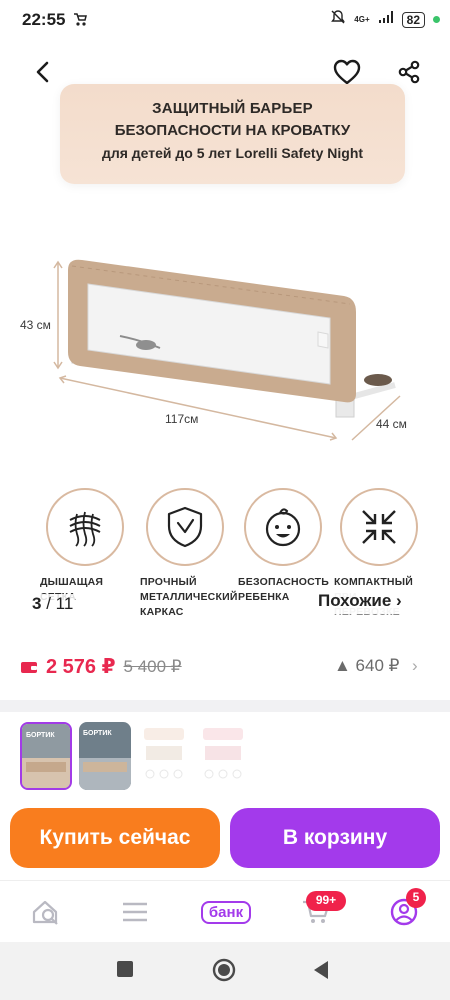 The image size is (450, 1000). What do you see at coordinates (232, 130) in the screenshot?
I see `banner-line-2: БЕЗОПАСНОСТИ НА КРОВАТКУ` at bounding box center [232, 130].